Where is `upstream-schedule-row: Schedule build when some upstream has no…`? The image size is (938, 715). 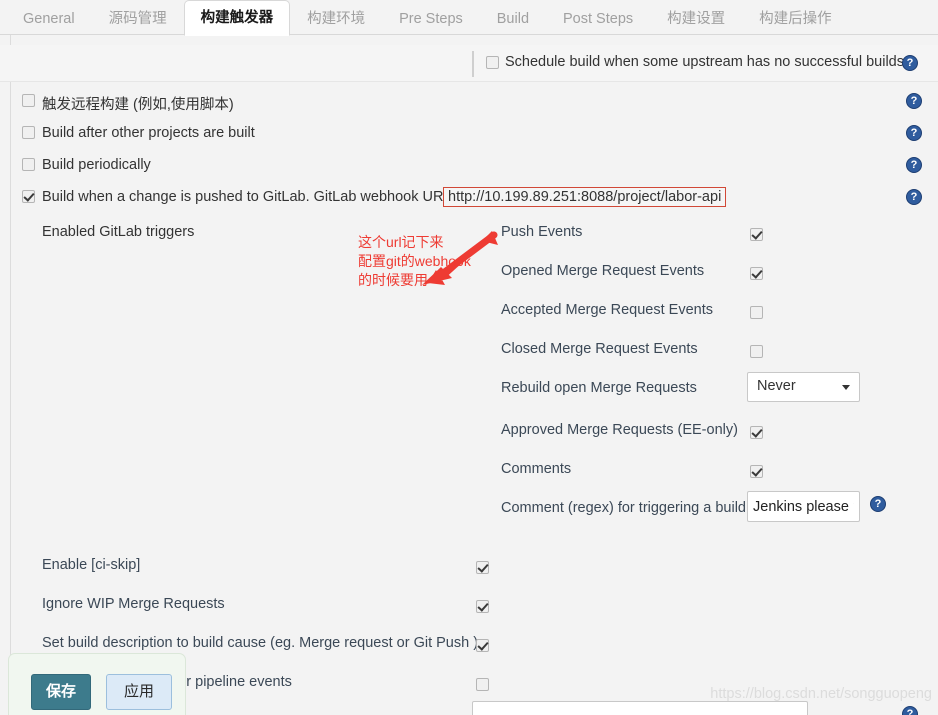 upstream-schedule-row: Schedule build when some upstream has no… is located at coordinates (469, 63).